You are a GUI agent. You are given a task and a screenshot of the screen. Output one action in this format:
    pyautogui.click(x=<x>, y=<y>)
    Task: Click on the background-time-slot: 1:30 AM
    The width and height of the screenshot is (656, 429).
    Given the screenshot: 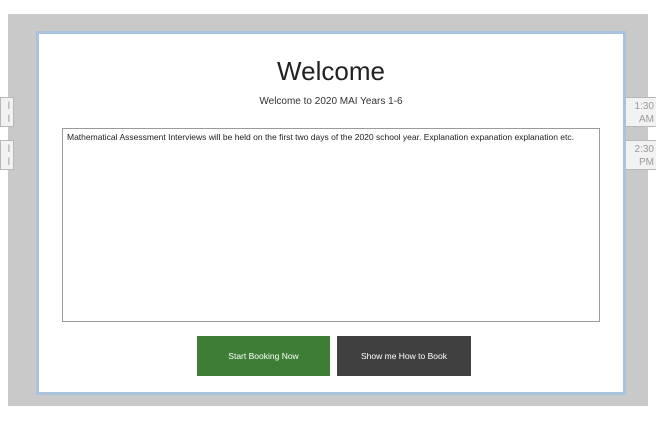 What is the action you would take?
    pyautogui.click(x=640, y=112)
    